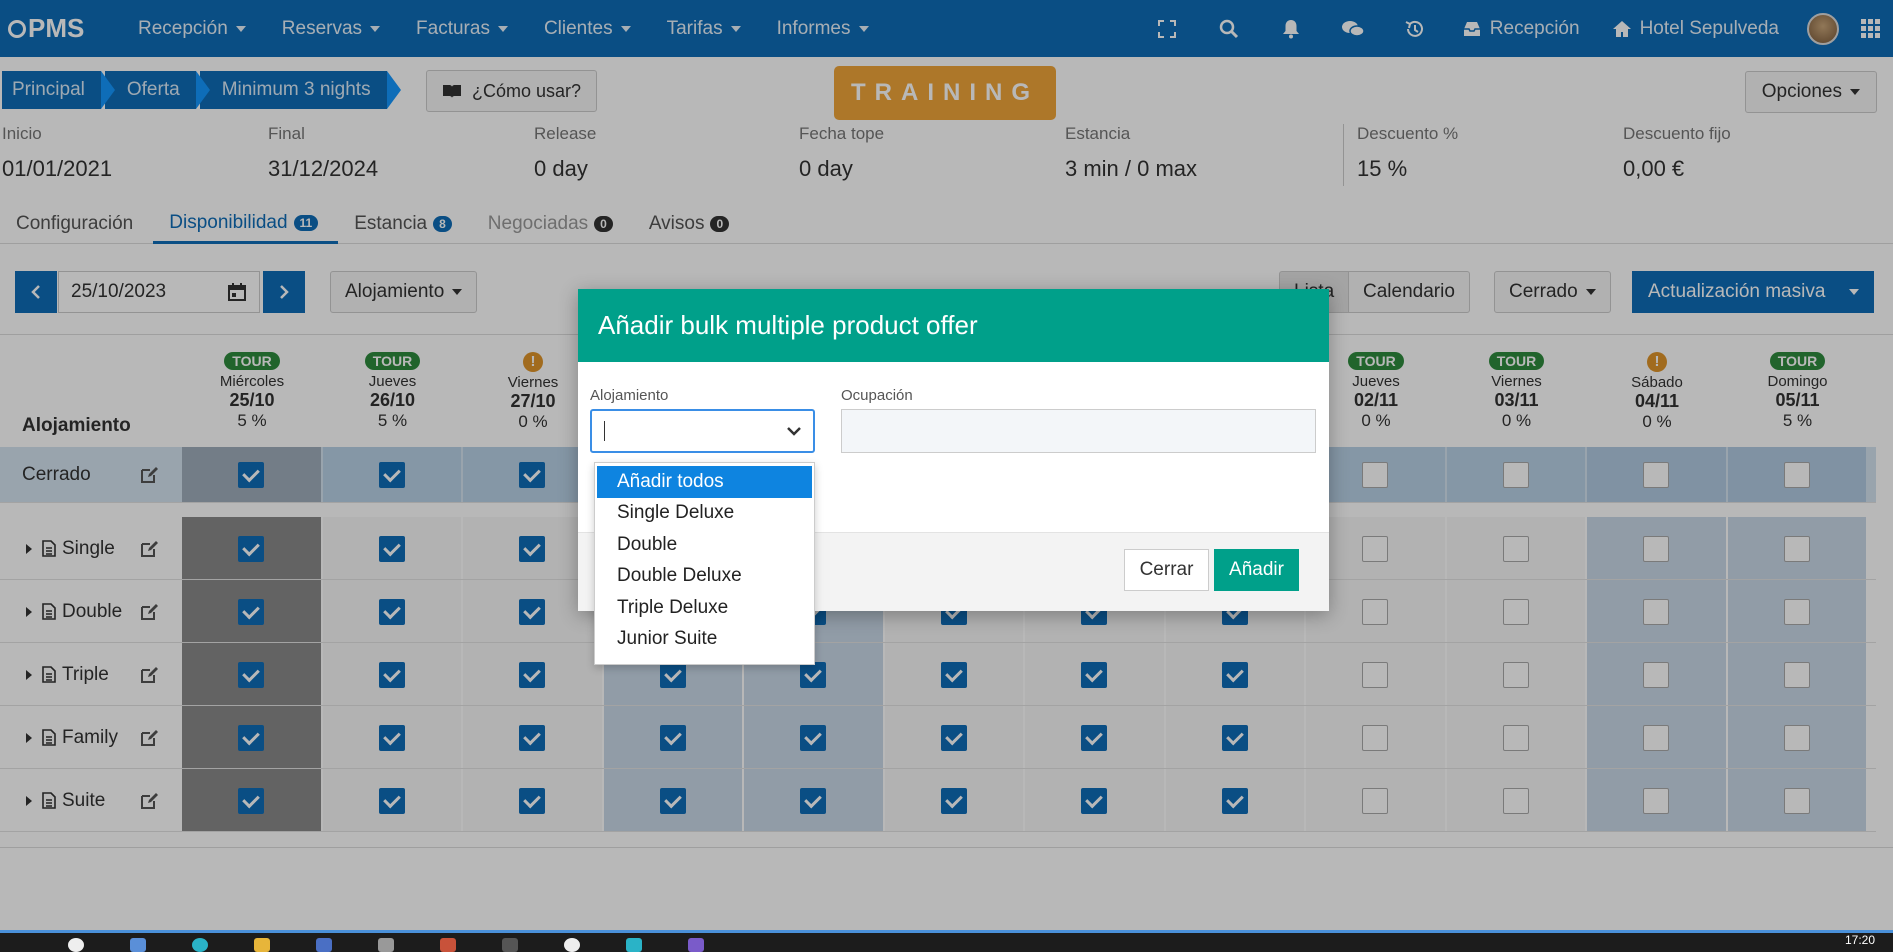  What do you see at coordinates (704, 514) in the screenshot?
I see `option-single-deluxe: Single Deluxe` at bounding box center [704, 514].